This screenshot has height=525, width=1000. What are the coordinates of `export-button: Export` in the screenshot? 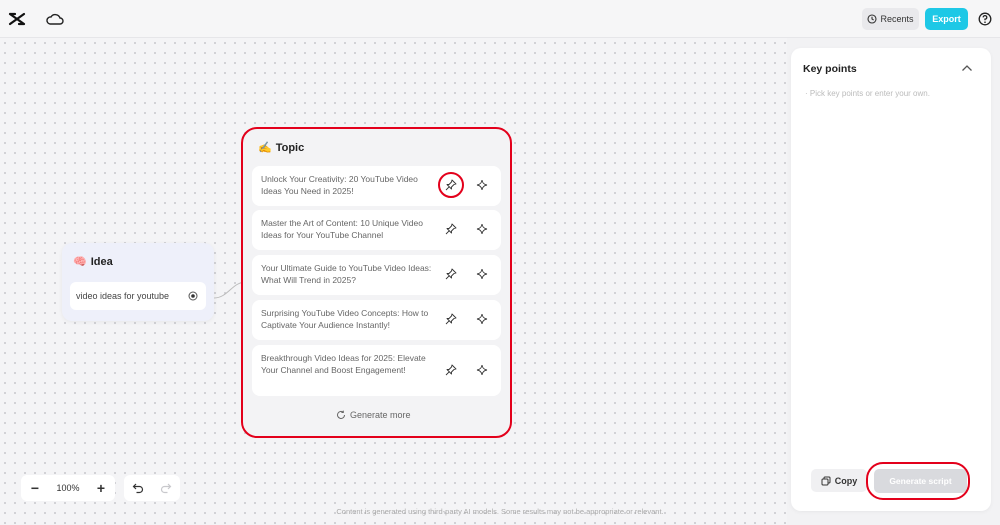 It's located at (946, 19).